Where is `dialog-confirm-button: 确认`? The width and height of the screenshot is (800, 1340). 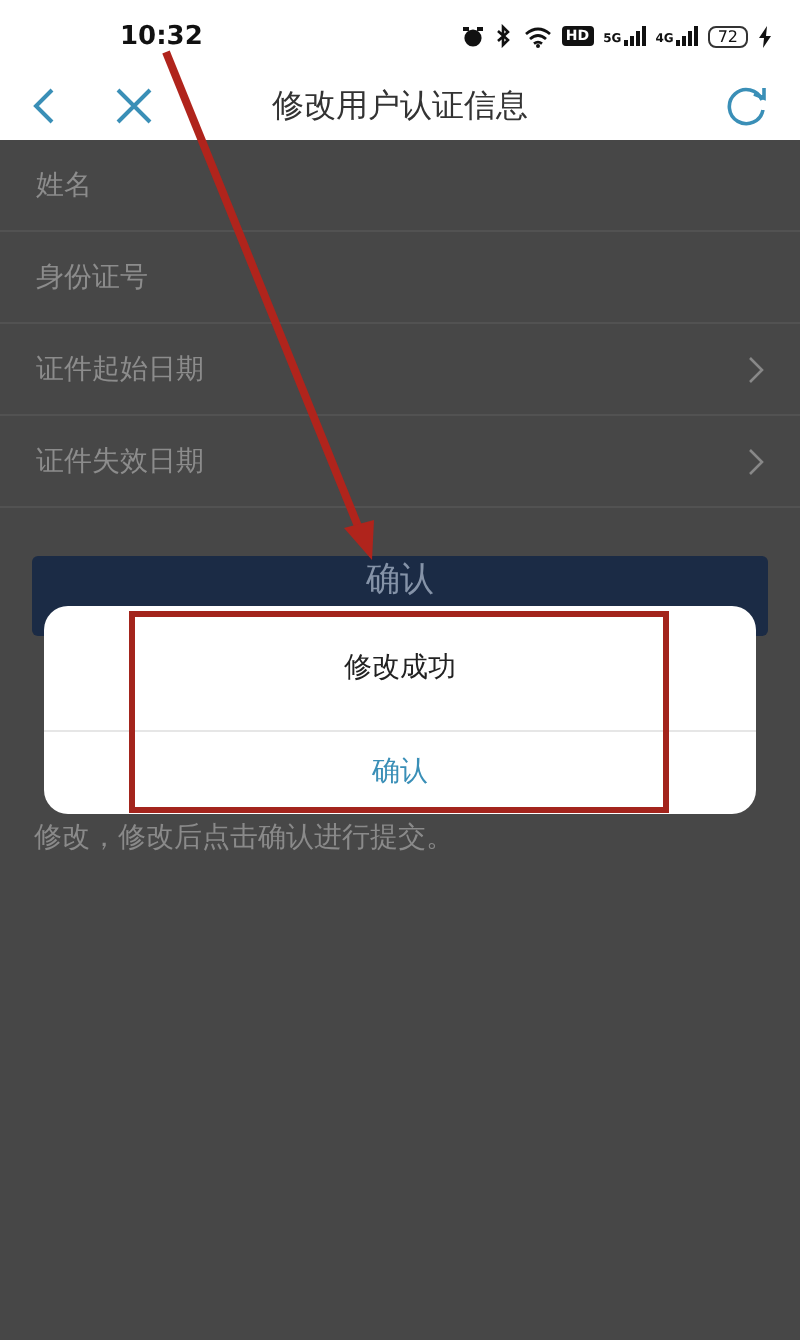 dialog-confirm-button: 确认 is located at coordinates (400, 772).